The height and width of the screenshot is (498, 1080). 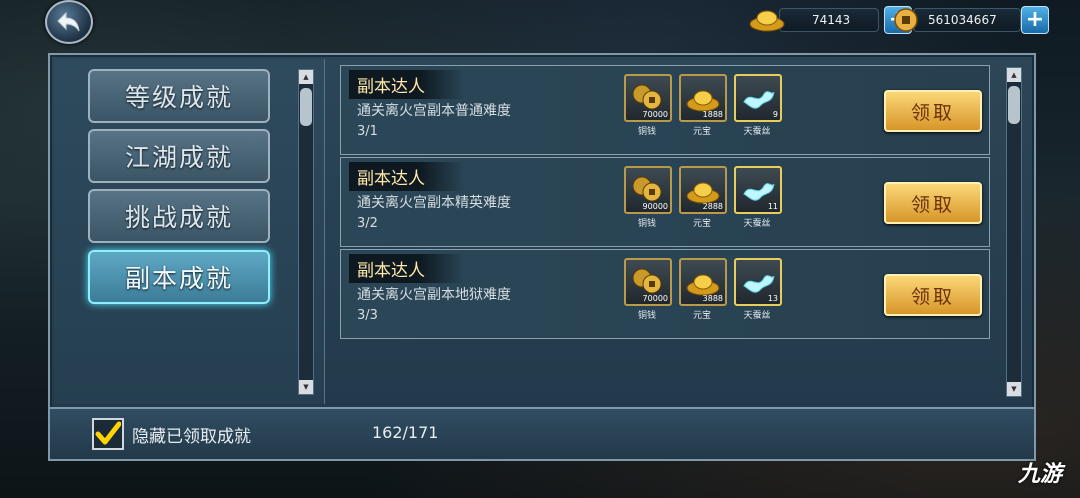 I want to click on reward-count: 3888, so click(x=712, y=298).